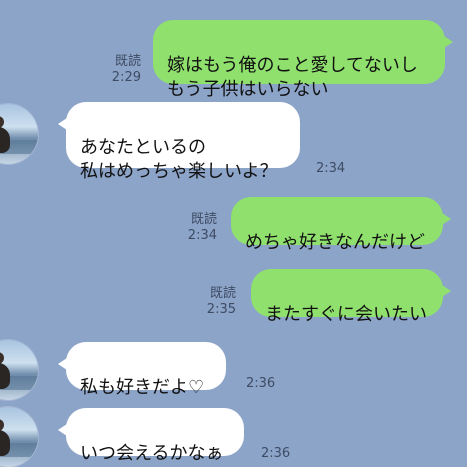 The height and width of the screenshot is (467, 467). I want to click on message-meta: 既読 2:35, so click(212, 302).